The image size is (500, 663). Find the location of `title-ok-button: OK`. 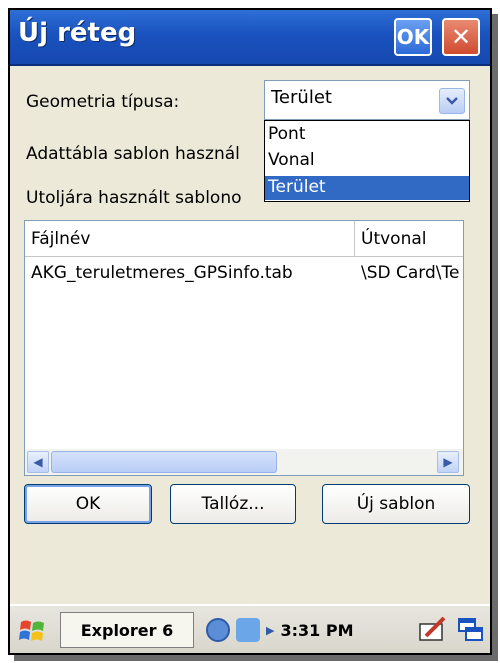

title-ok-button: OK is located at coordinates (413, 37).